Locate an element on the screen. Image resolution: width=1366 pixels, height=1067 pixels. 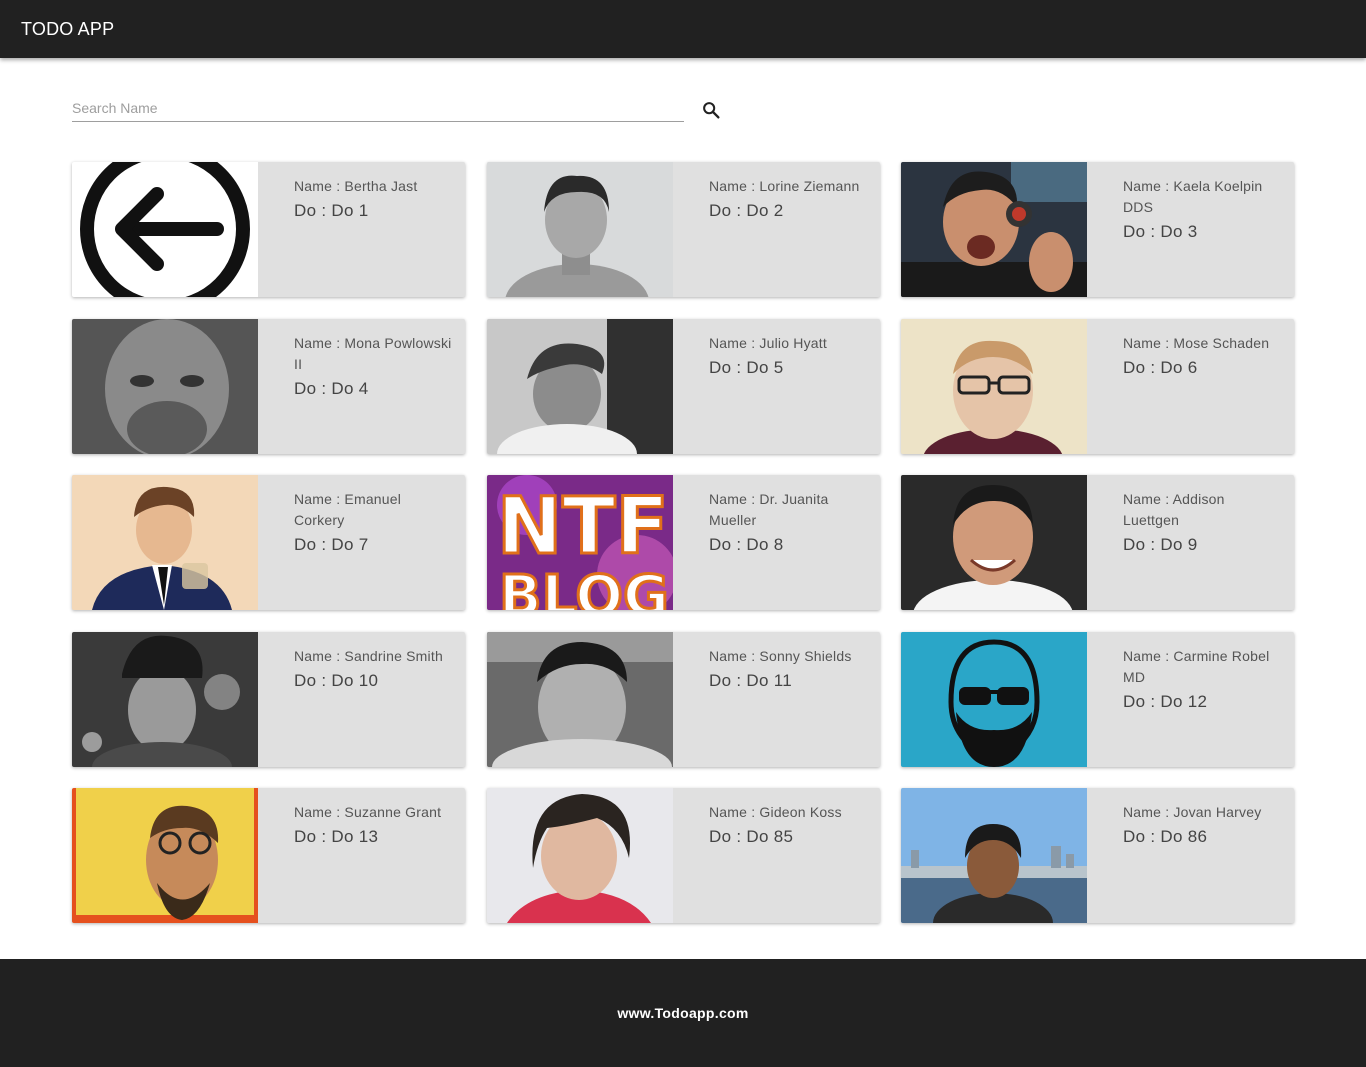
app-title: TODO APP is located at coordinates (68, 28).